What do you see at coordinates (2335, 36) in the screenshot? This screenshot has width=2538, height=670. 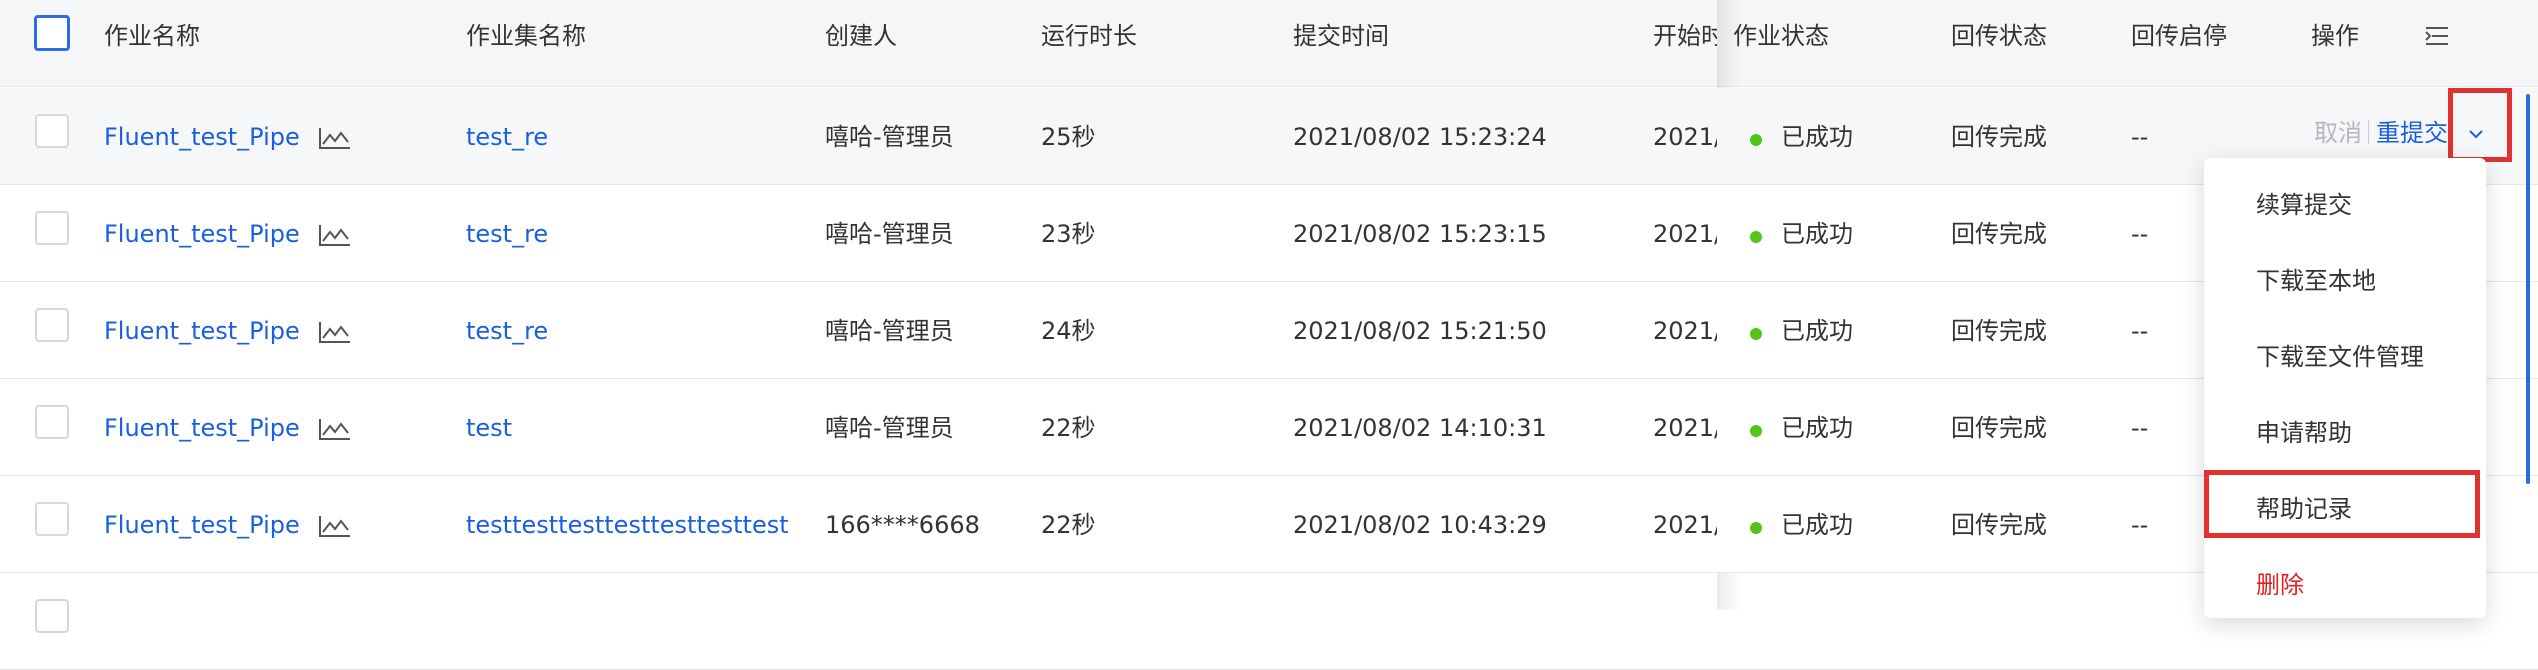 I see `col-header-operation: 操作` at bounding box center [2335, 36].